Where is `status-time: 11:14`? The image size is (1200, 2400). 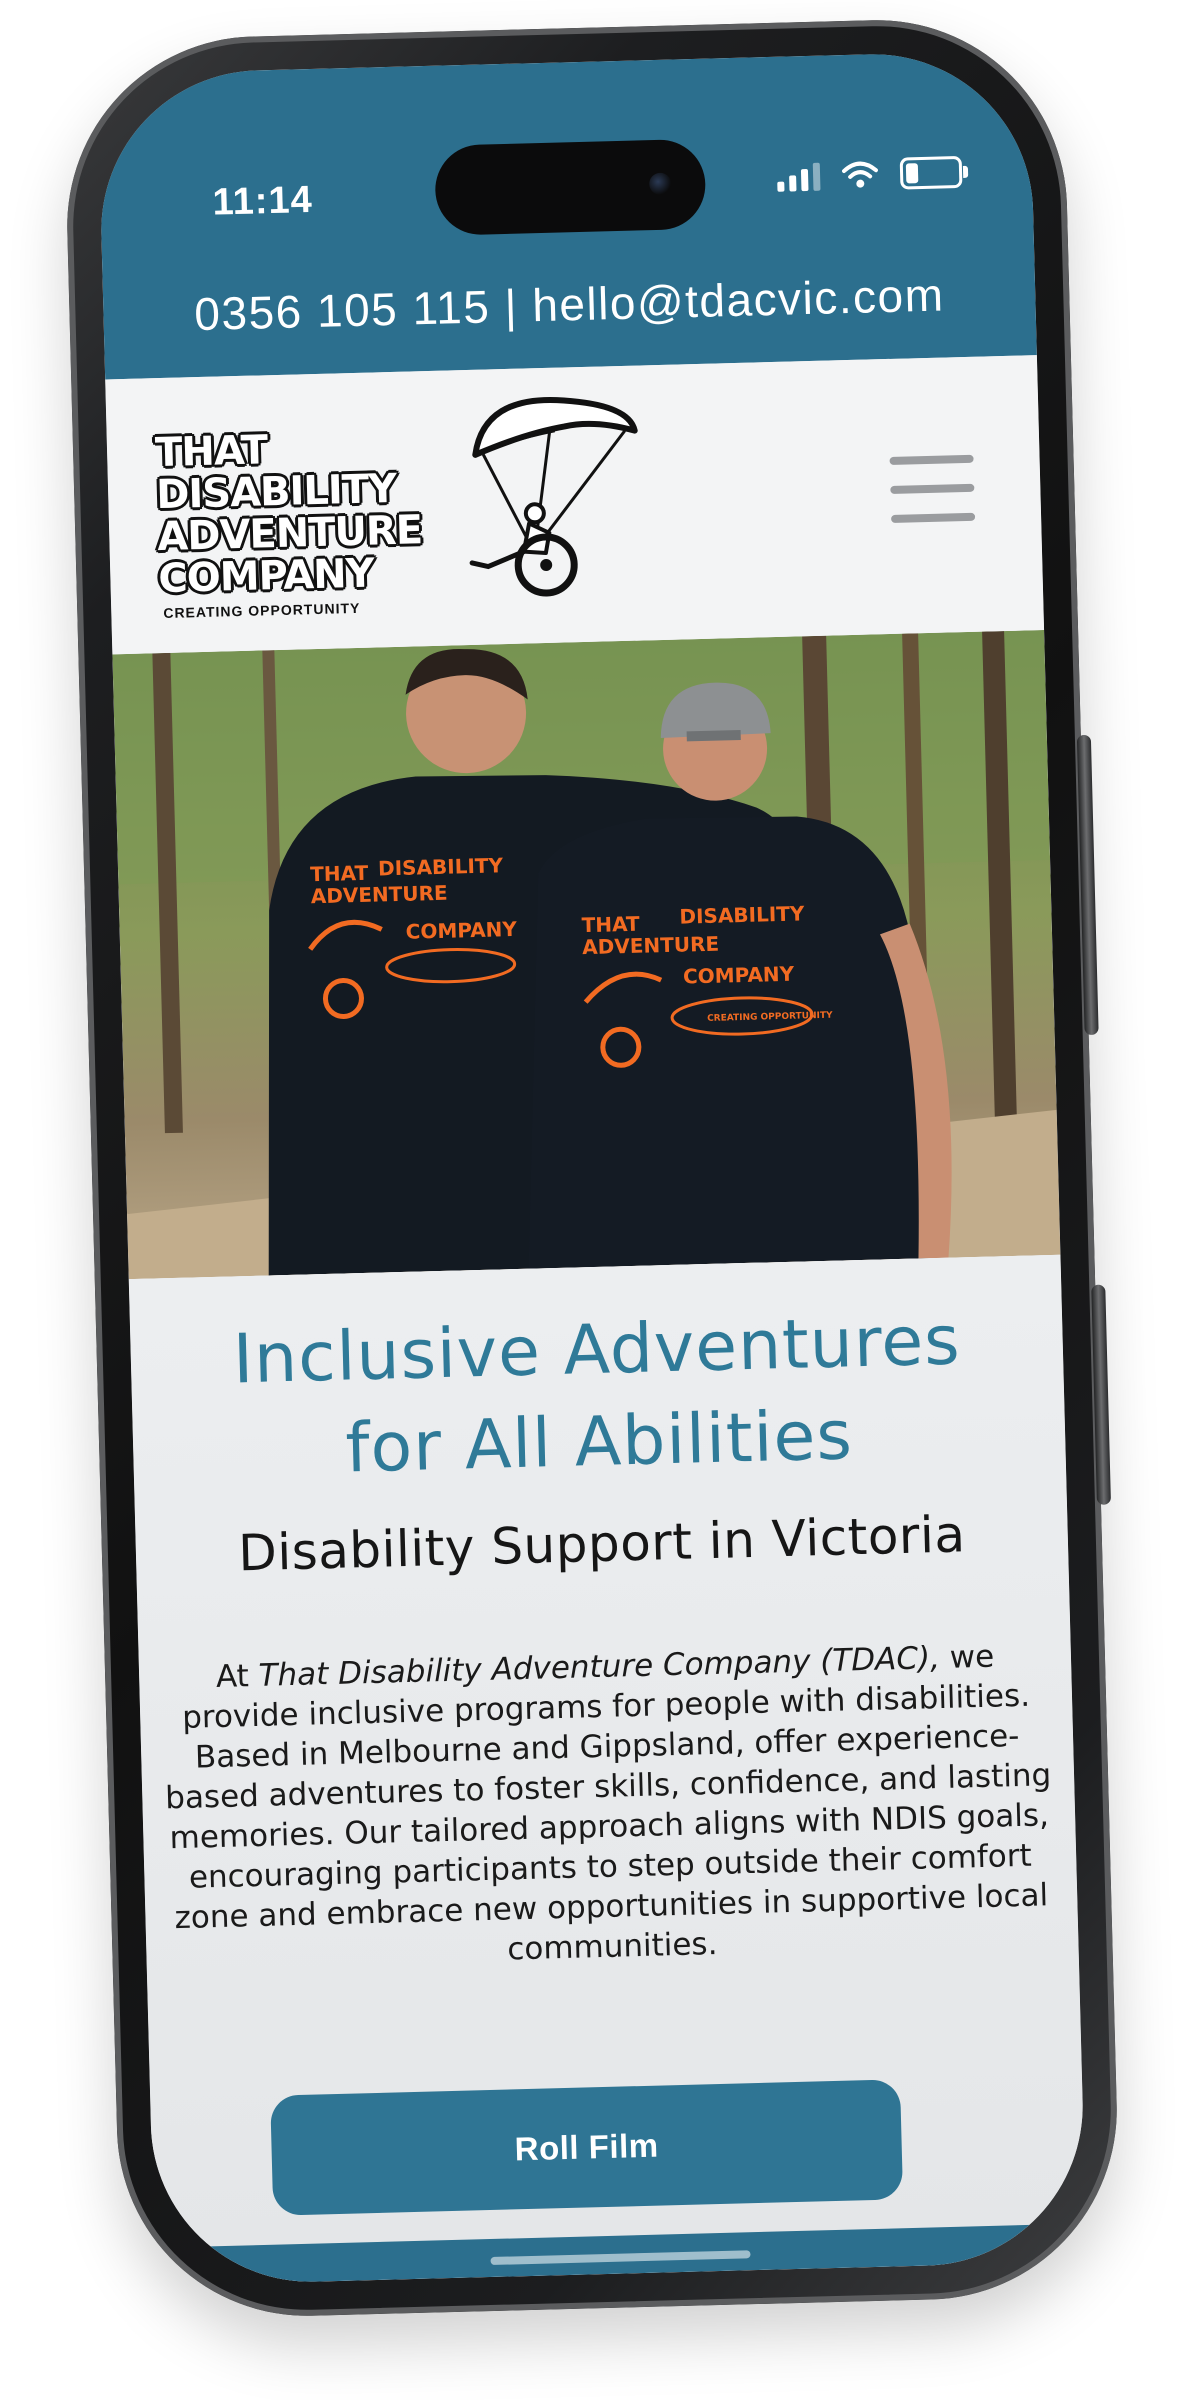 status-time: 11:14 is located at coordinates (263, 201).